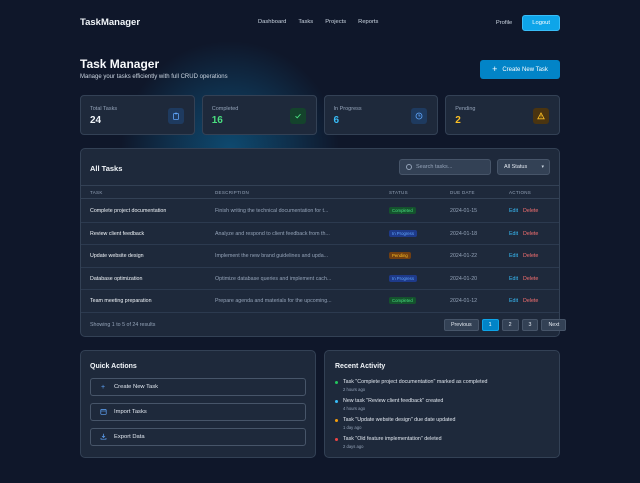 This screenshot has width=640, height=483. I want to click on logout-button: Logout, so click(541, 23).